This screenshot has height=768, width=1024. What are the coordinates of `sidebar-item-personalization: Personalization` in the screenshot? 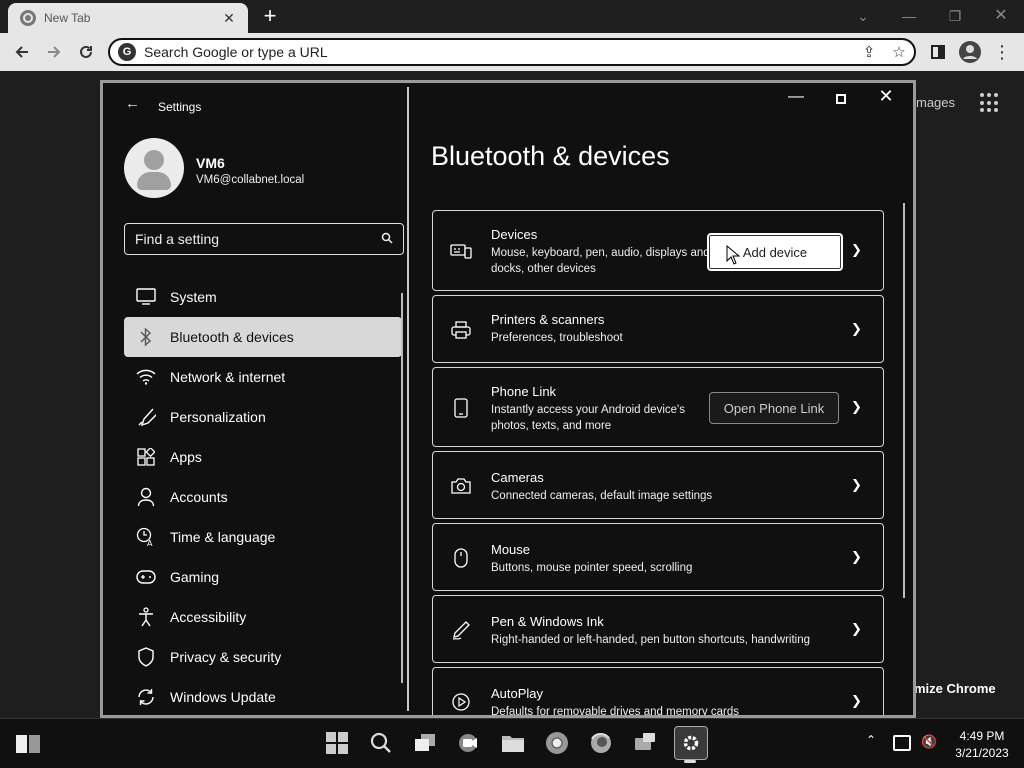 It's located at (263, 417).